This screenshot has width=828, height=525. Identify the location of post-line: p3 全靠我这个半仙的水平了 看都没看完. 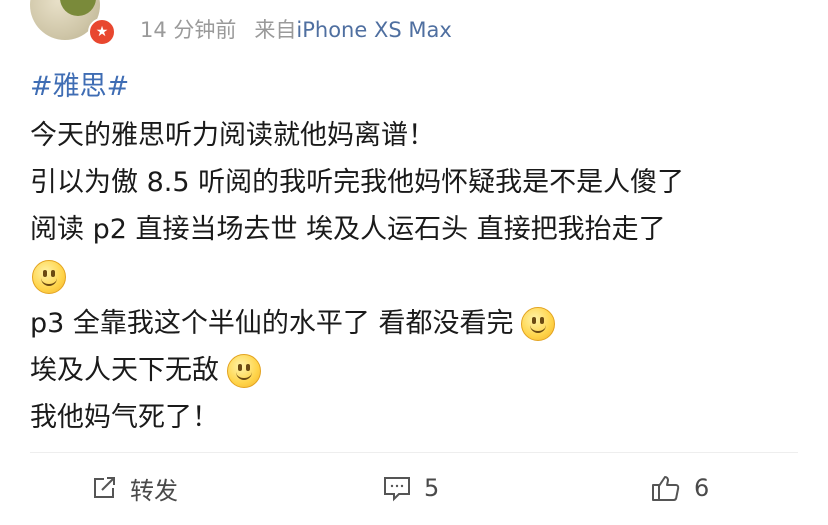
(425, 323).